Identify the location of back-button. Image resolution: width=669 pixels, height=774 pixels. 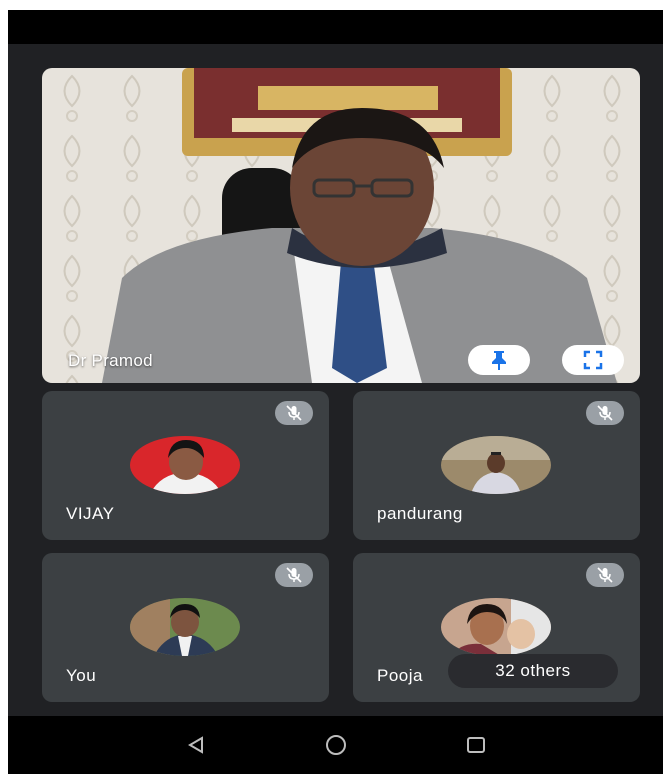
(196, 745).